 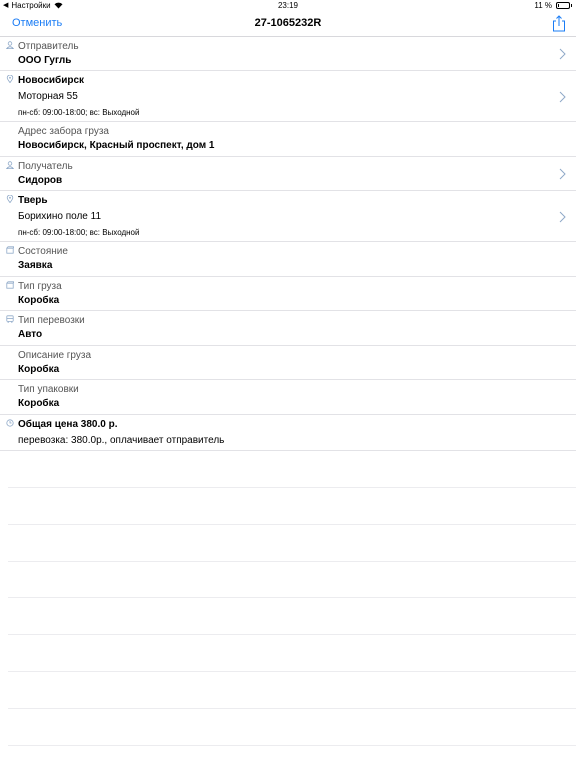 I want to click on transport-type-label: Тип перевозки, so click(x=51, y=320).